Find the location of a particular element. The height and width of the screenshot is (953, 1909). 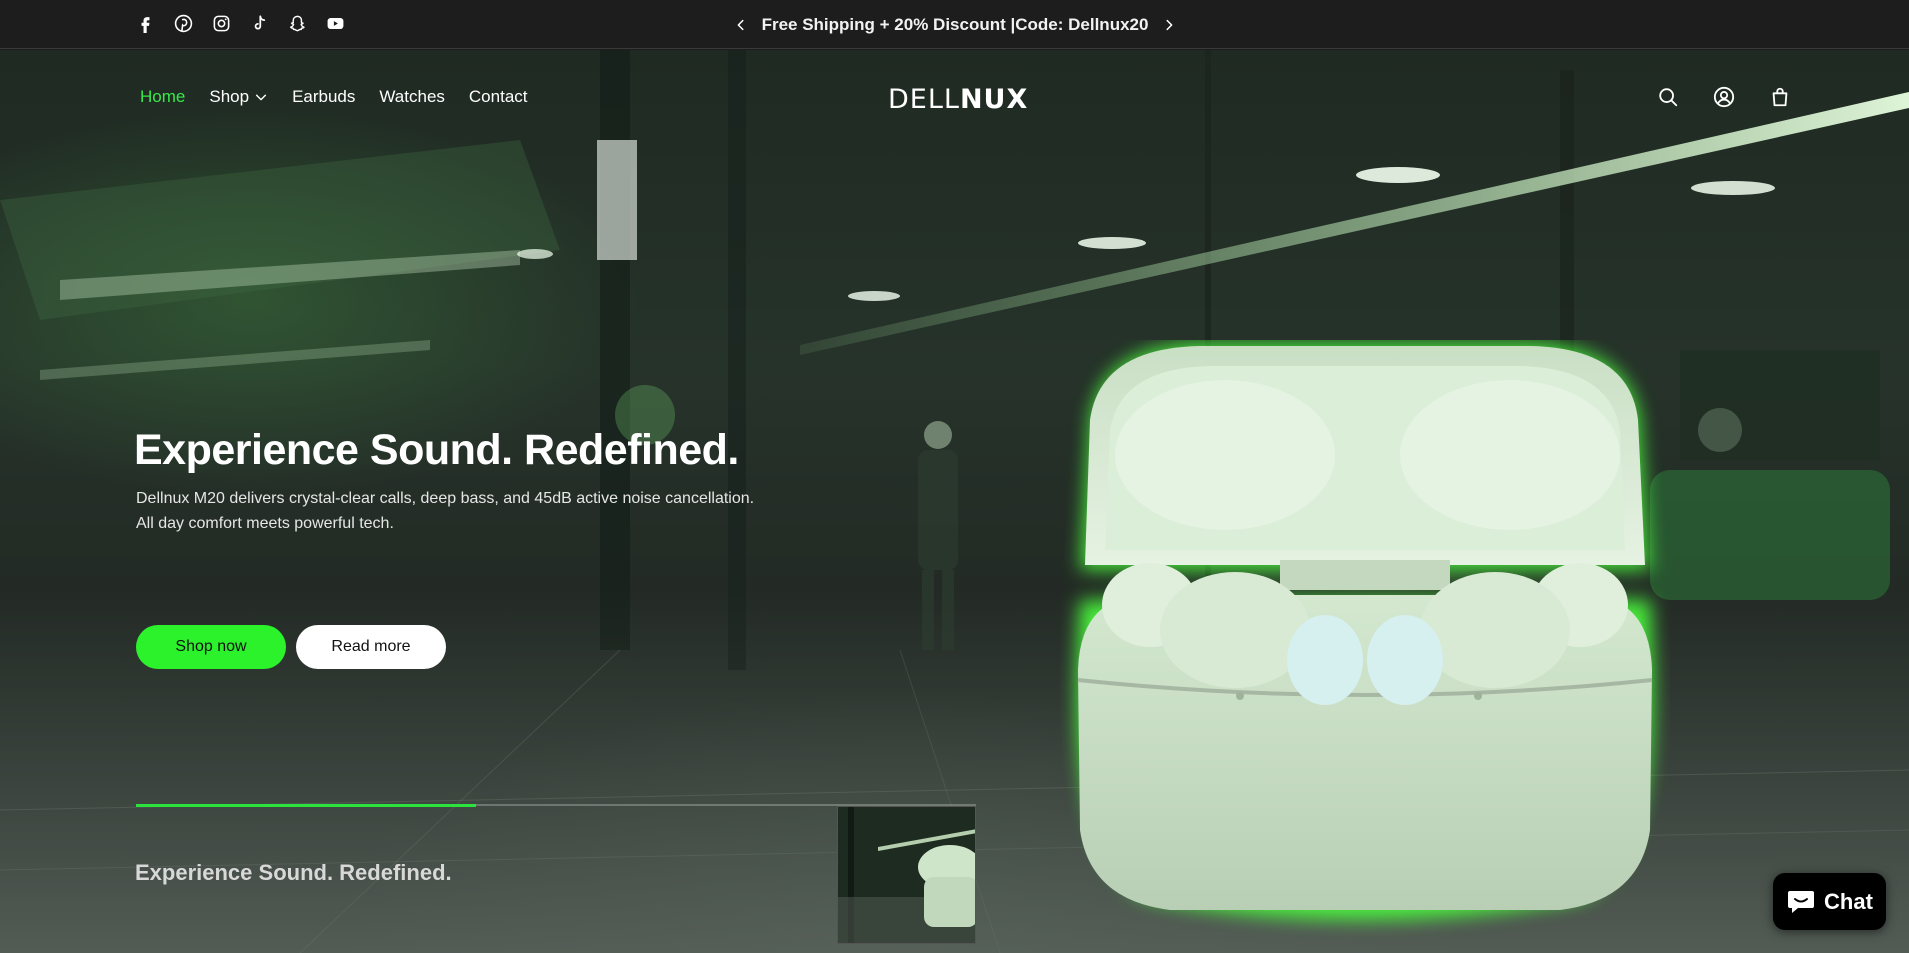

chevron-left-icon is located at coordinates (741, 25).